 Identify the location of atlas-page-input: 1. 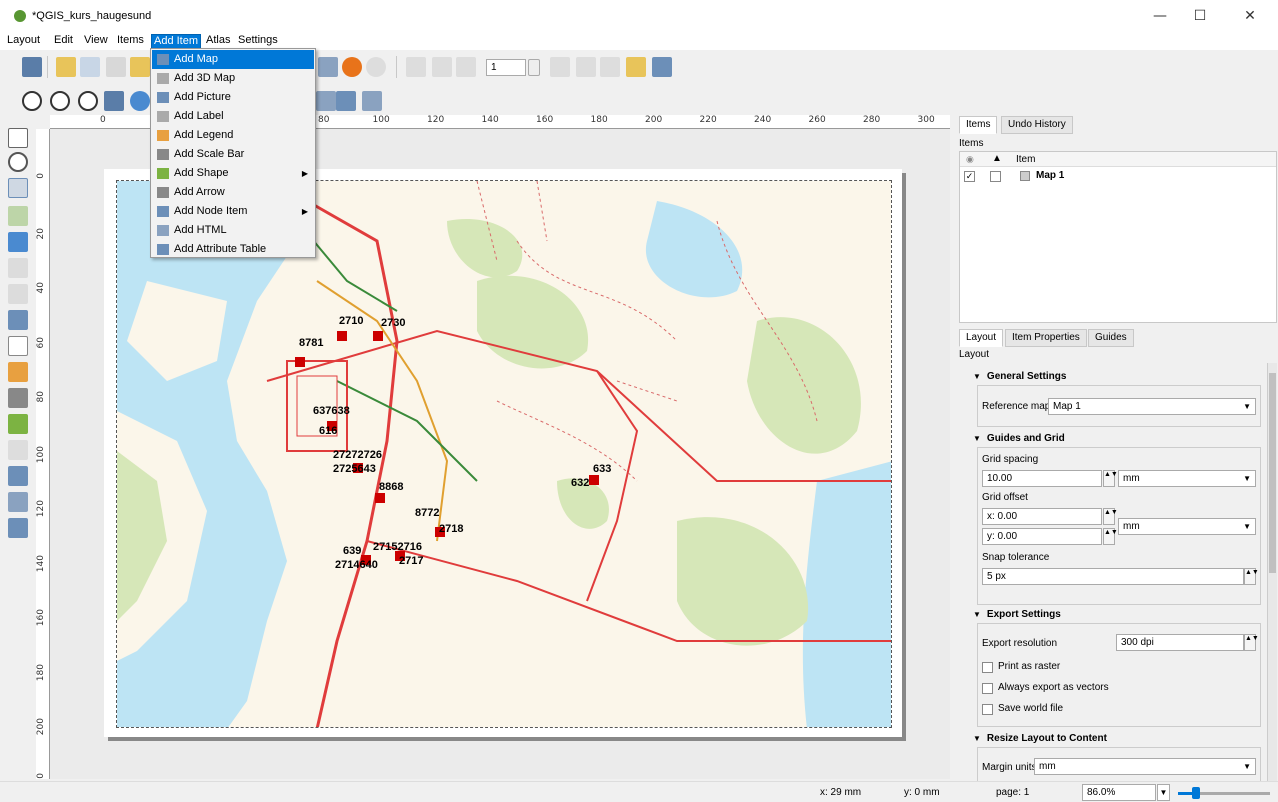
(506, 67).